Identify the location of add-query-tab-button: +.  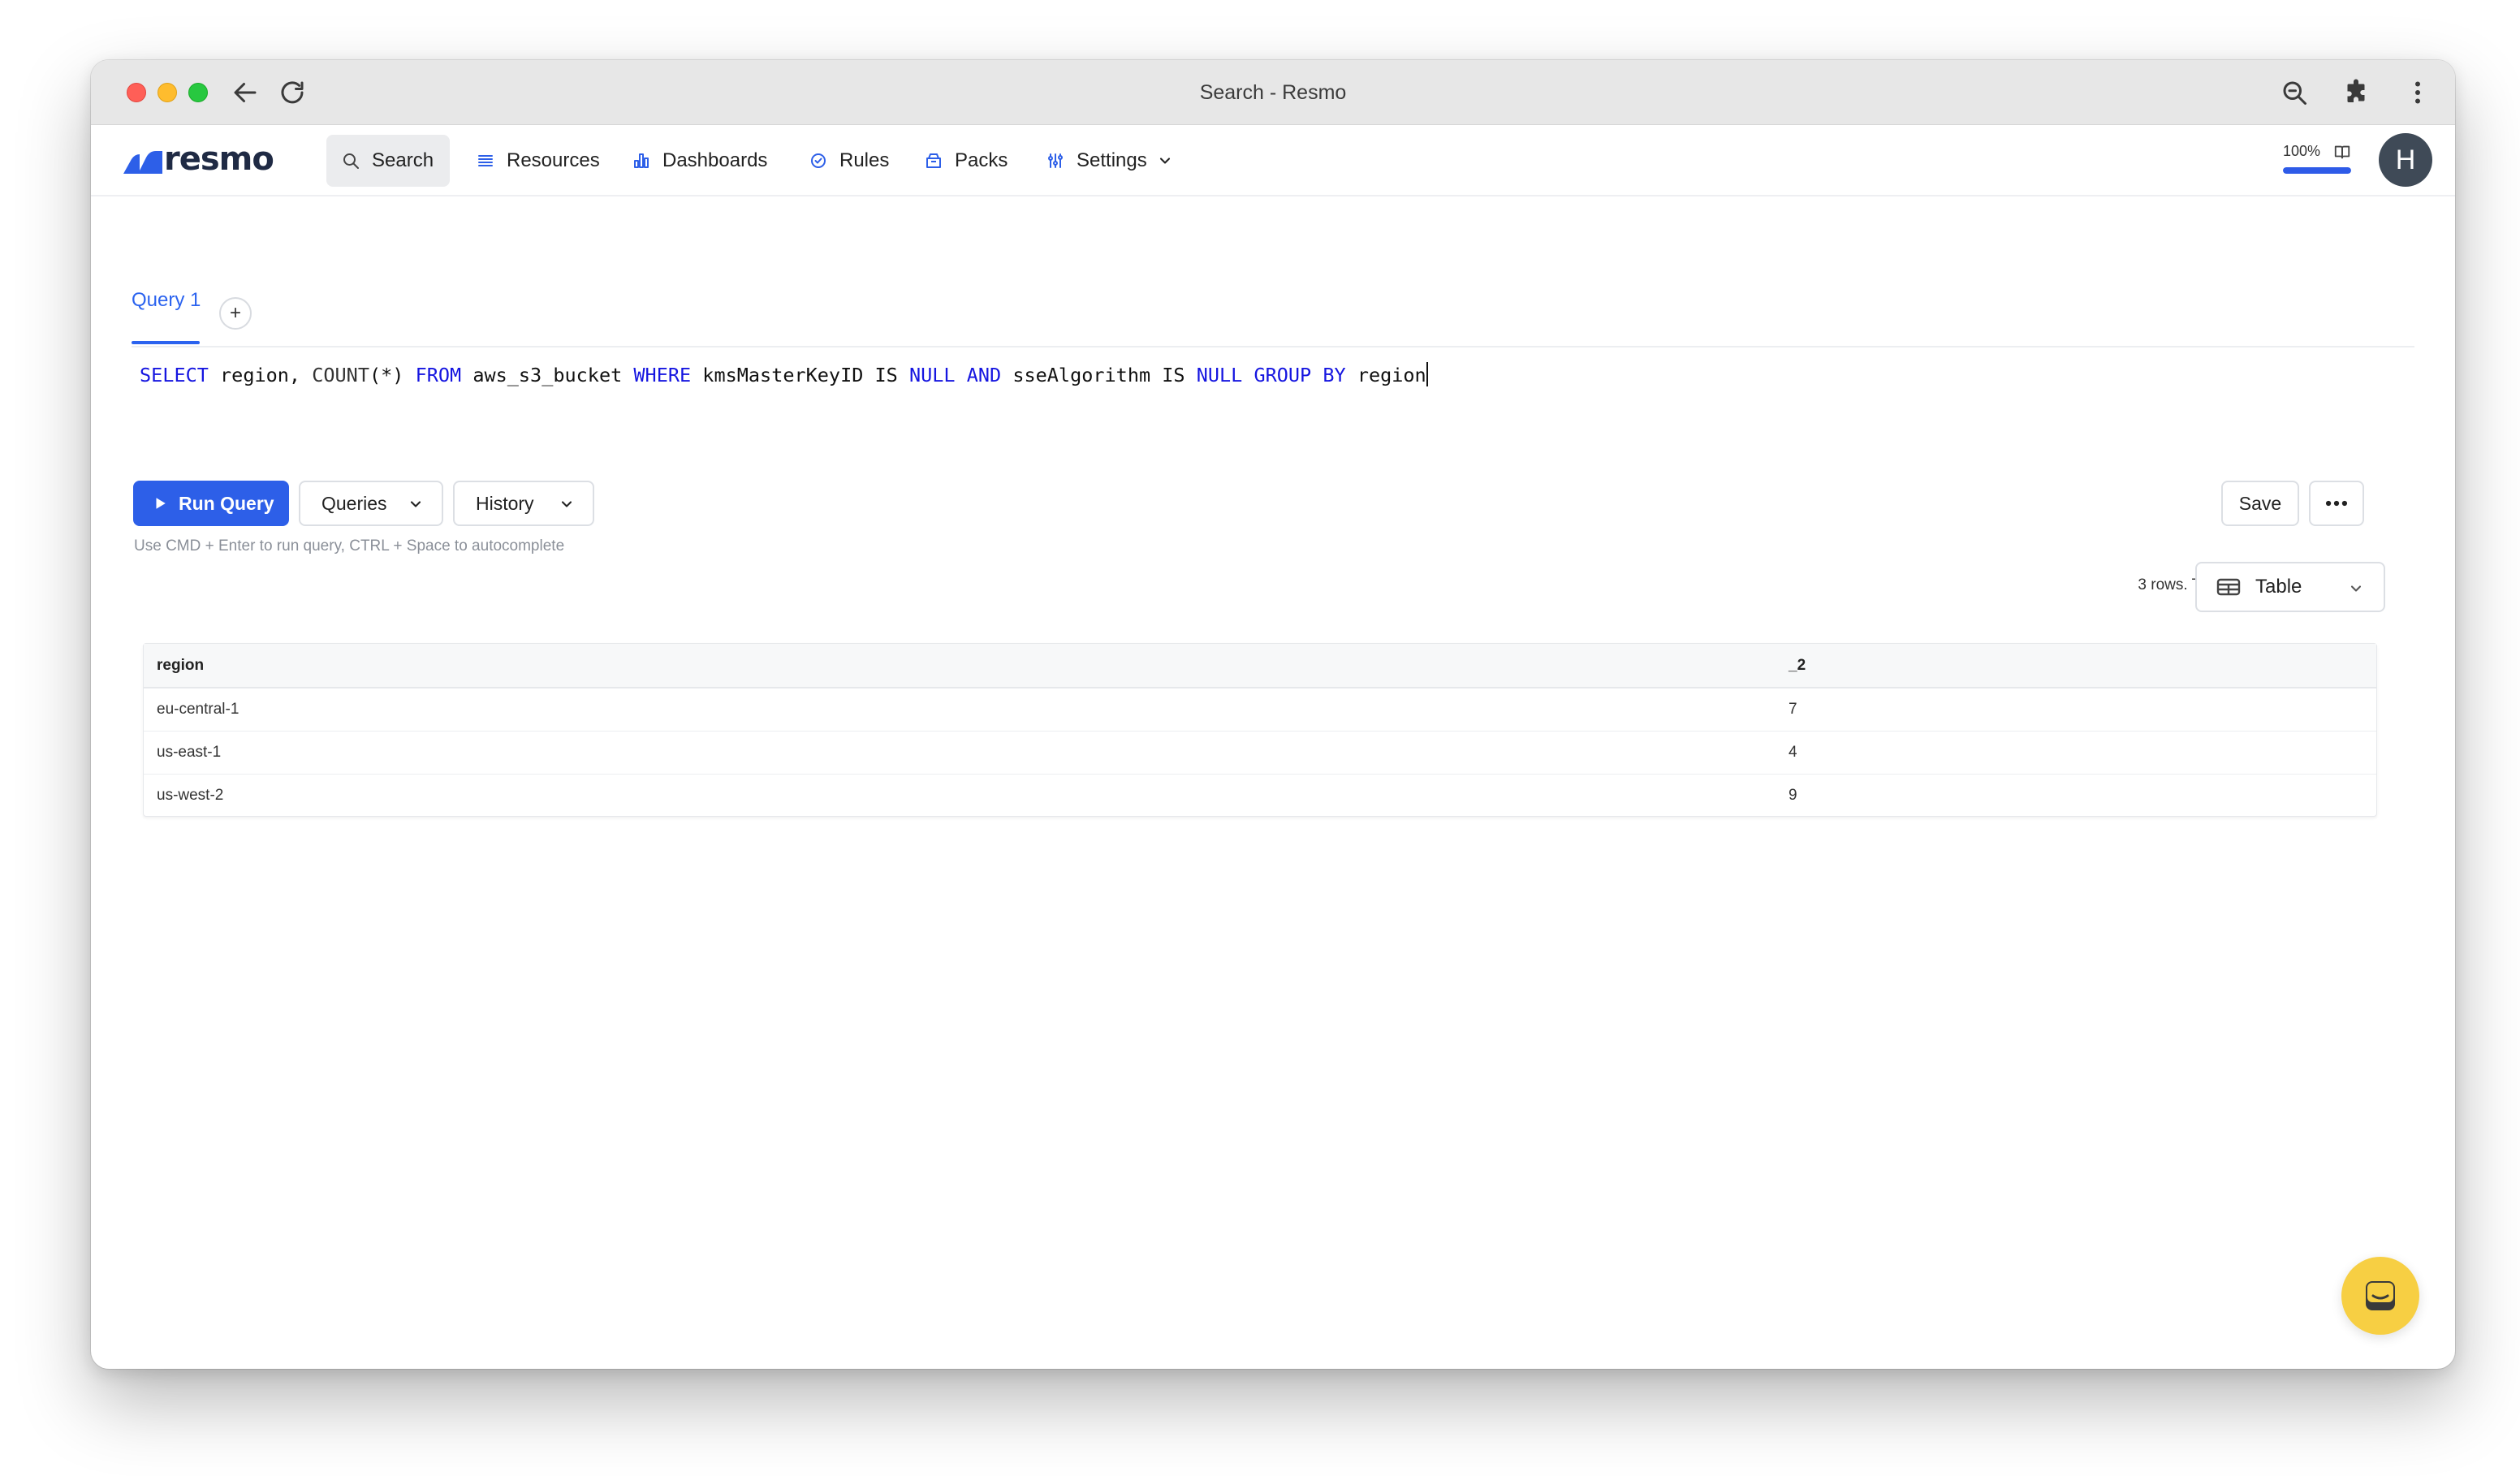
(236, 313).